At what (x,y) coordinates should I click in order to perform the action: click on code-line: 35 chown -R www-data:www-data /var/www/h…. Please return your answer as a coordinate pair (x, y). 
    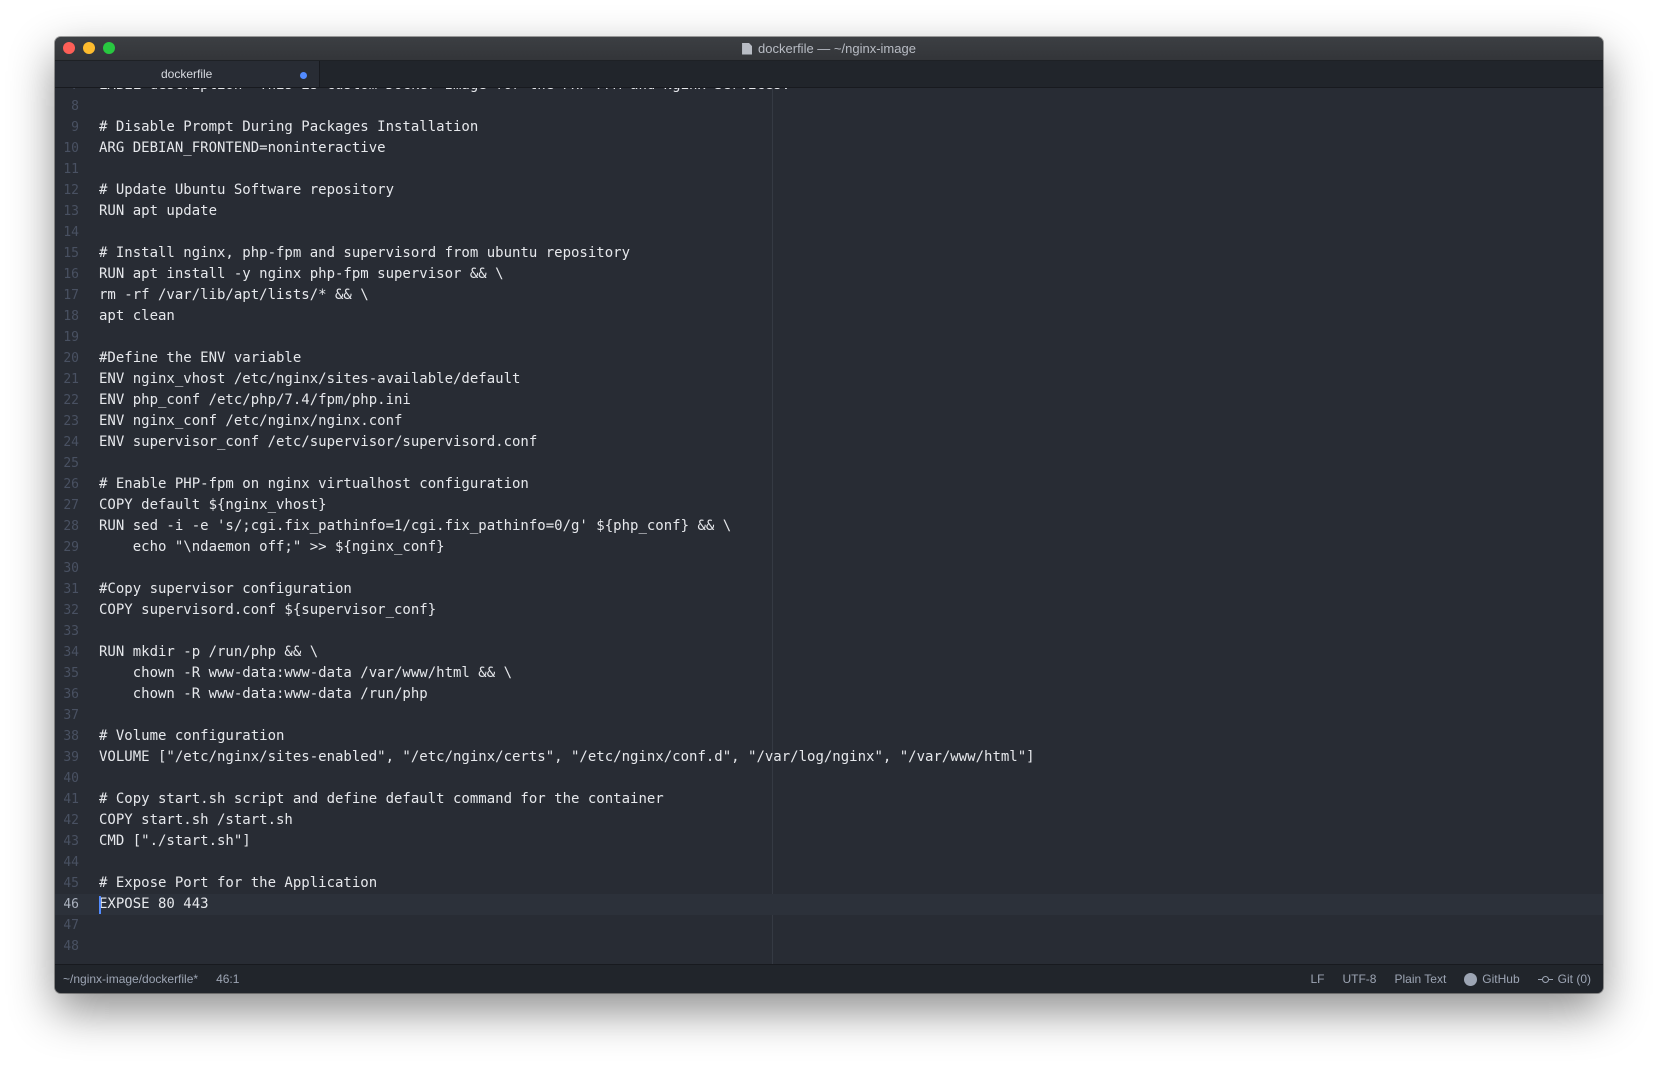
    Looking at the image, I should click on (829, 673).